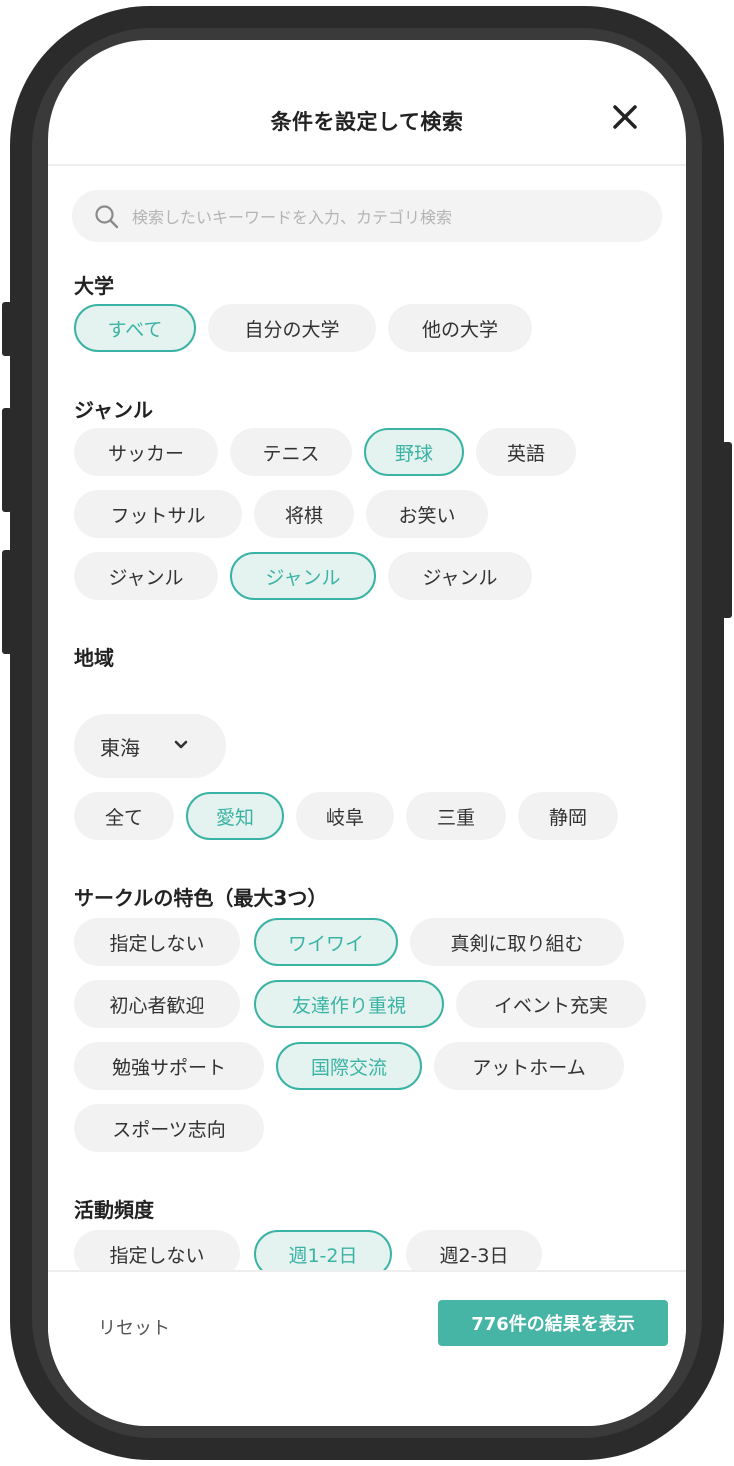 The height and width of the screenshot is (1466, 734). What do you see at coordinates (7, 602) in the screenshot?
I see `side-button-volume-down` at bounding box center [7, 602].